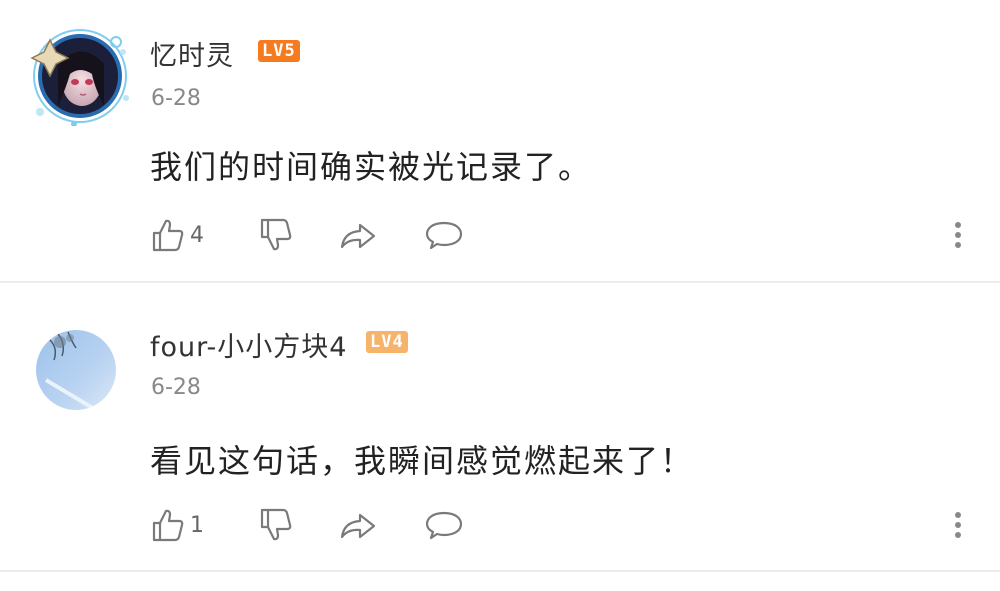 The height and width of the screenshot is (591, 1000). Describe the element at coordinates (248, 344) in the screenshot. I see `username: four-小小方块4` at that location.